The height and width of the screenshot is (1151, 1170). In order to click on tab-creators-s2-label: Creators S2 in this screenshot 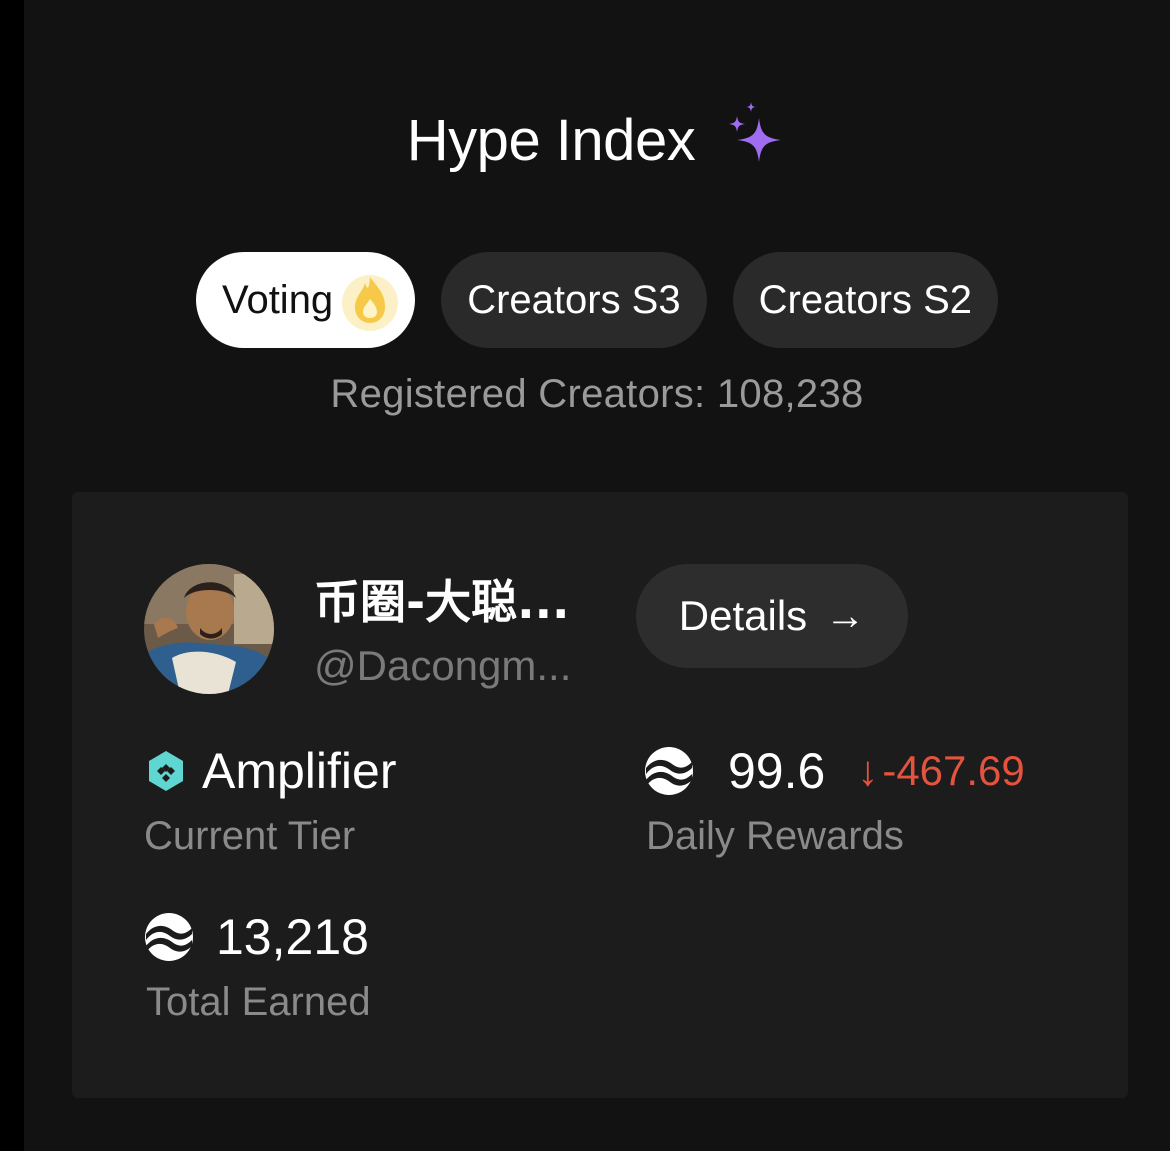, I will do `click(865, 299)`.